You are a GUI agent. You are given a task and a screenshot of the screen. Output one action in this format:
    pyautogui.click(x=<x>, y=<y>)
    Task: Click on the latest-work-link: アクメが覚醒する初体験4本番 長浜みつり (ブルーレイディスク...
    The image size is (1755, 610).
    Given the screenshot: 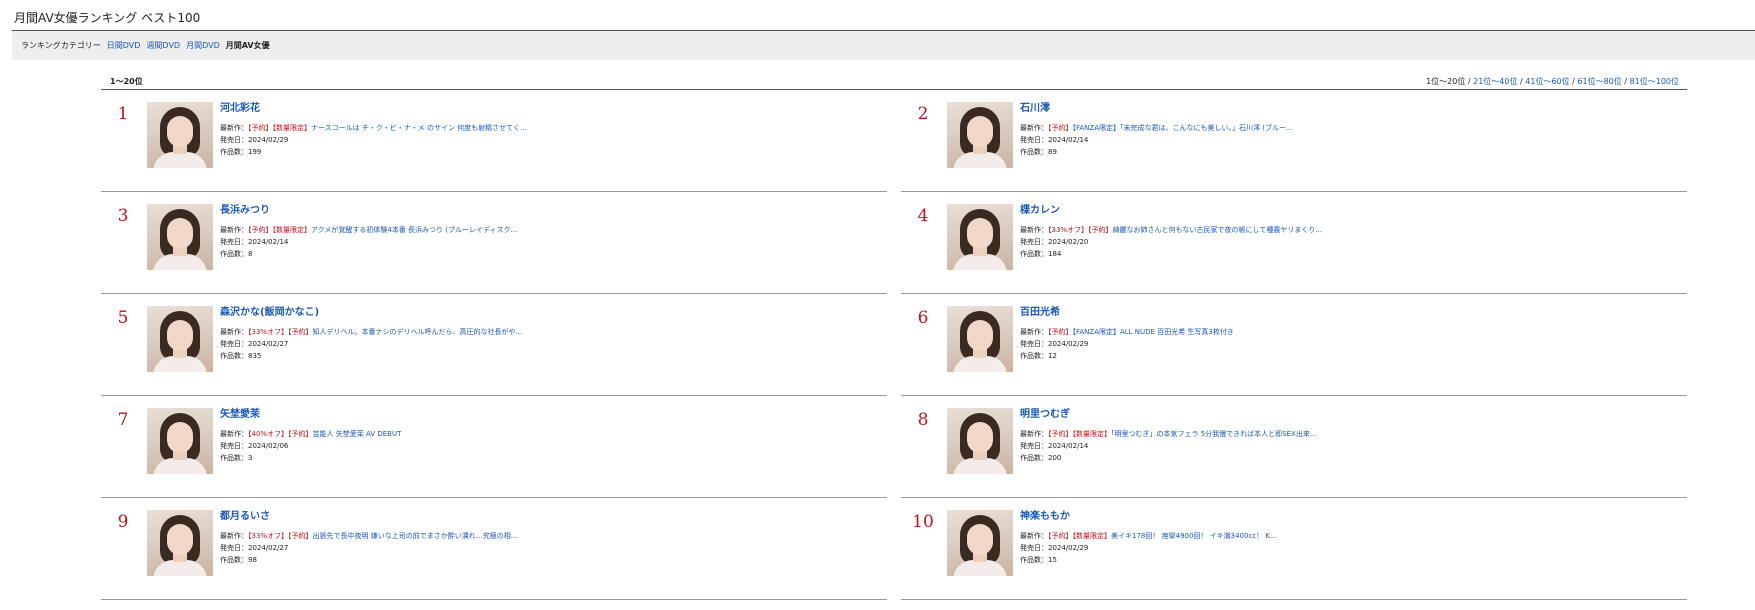 What is the action you would take?
    pyautogui.click(x=414, y=230)
    